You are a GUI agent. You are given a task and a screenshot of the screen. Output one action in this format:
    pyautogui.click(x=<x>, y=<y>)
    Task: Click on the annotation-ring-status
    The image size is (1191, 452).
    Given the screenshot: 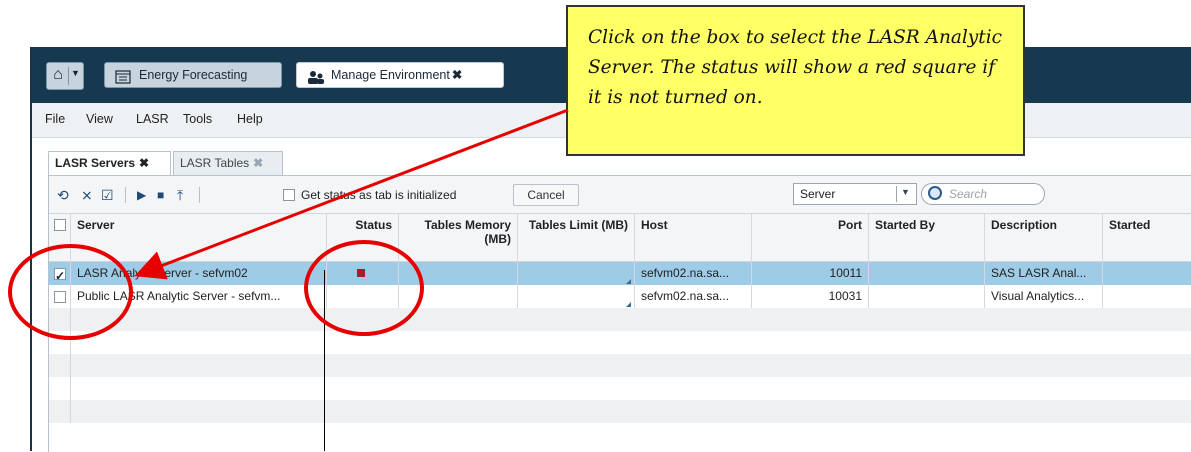 What is the action you would take?
    pyautogui.click(x=364, y=288)
    